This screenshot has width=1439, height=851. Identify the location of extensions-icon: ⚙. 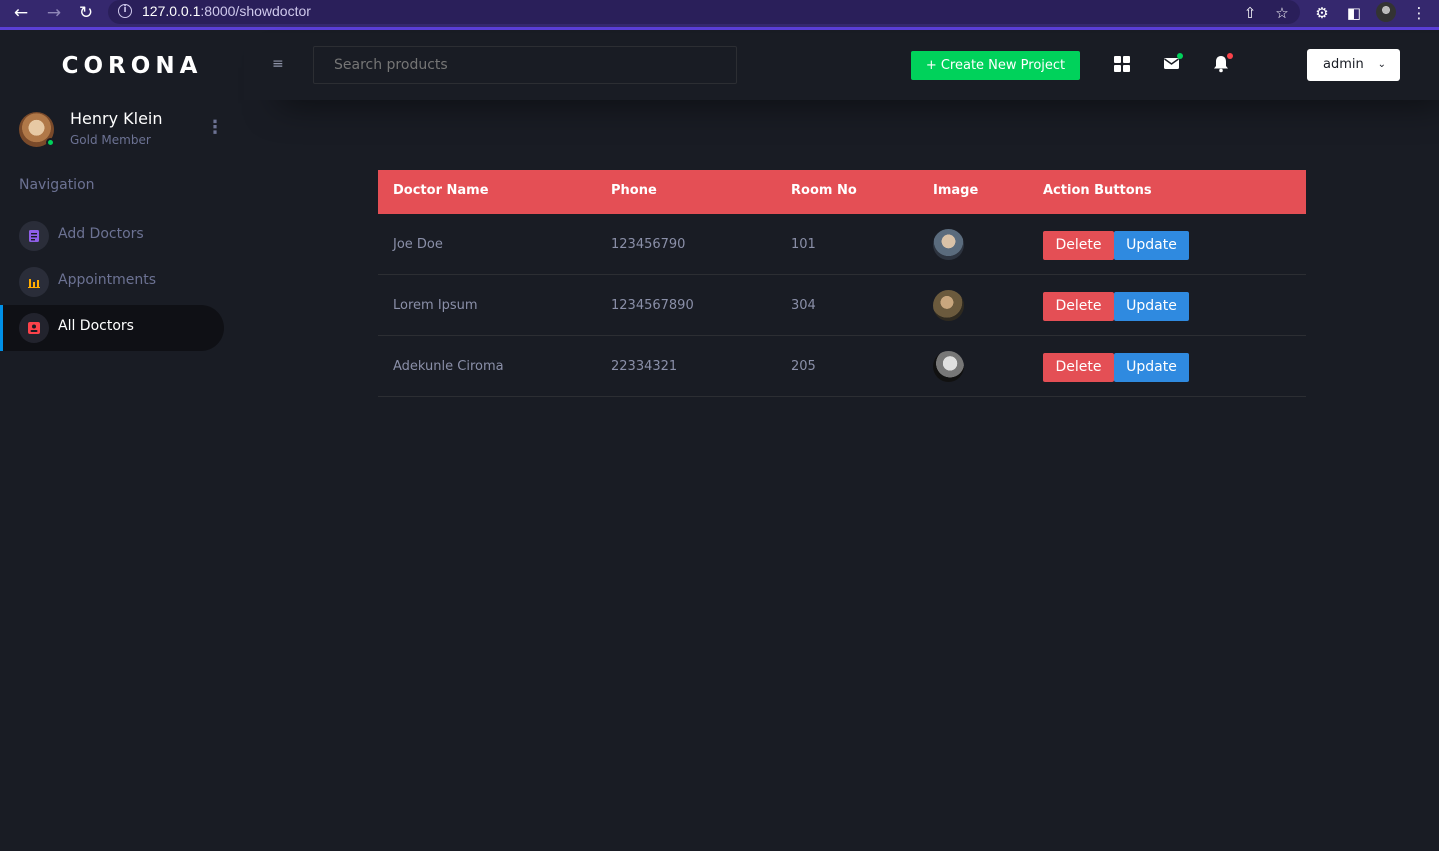
(1322, 13).